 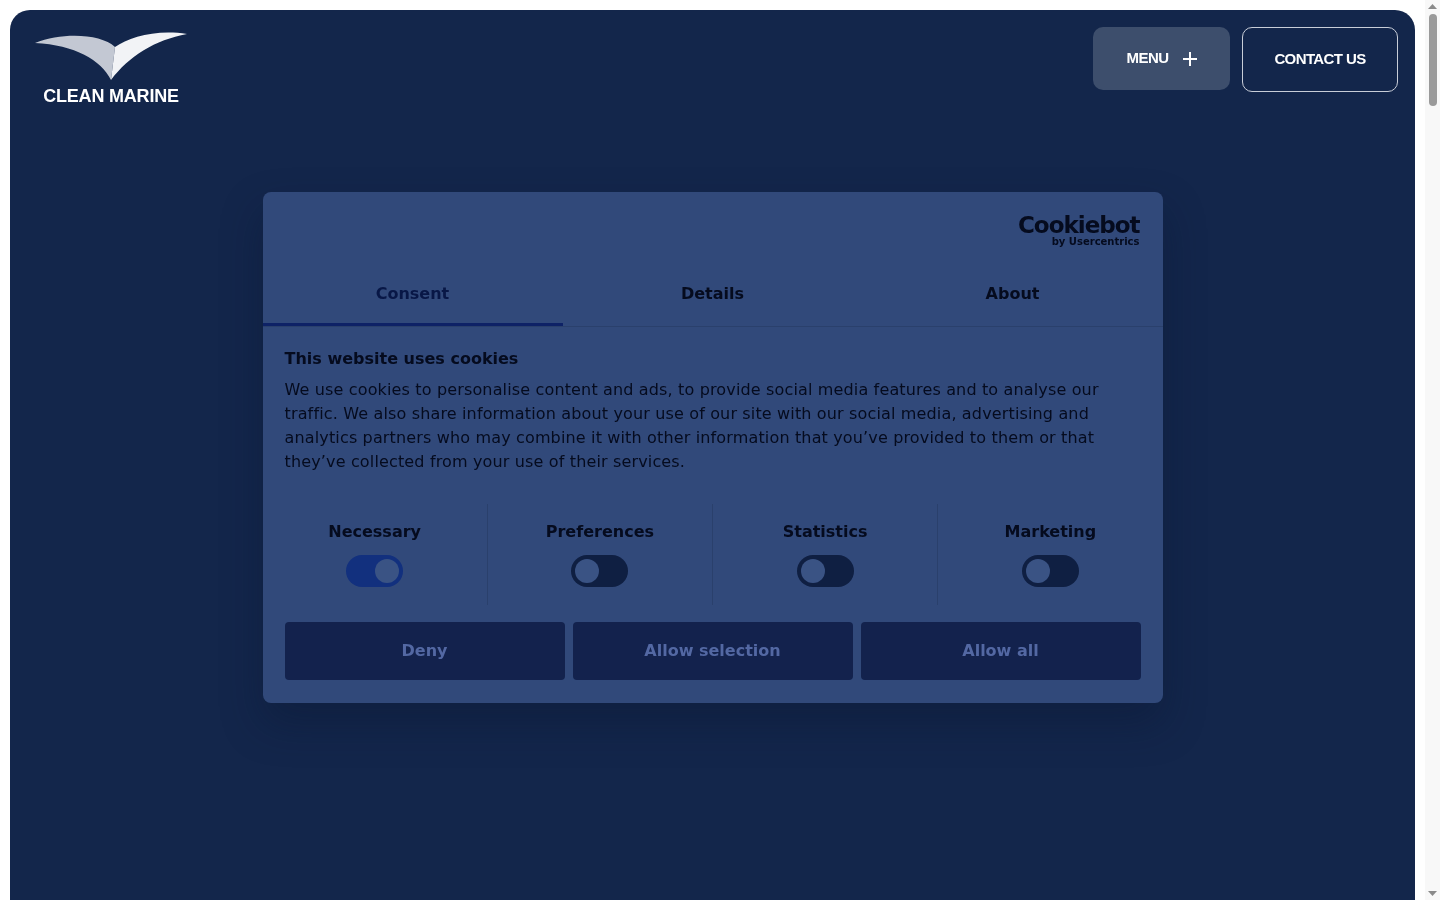 What do you see at coordinates (1078, 225) in the screenshot?
I see `brand-name: Cookiebot` at bounding box center [1078, 225].